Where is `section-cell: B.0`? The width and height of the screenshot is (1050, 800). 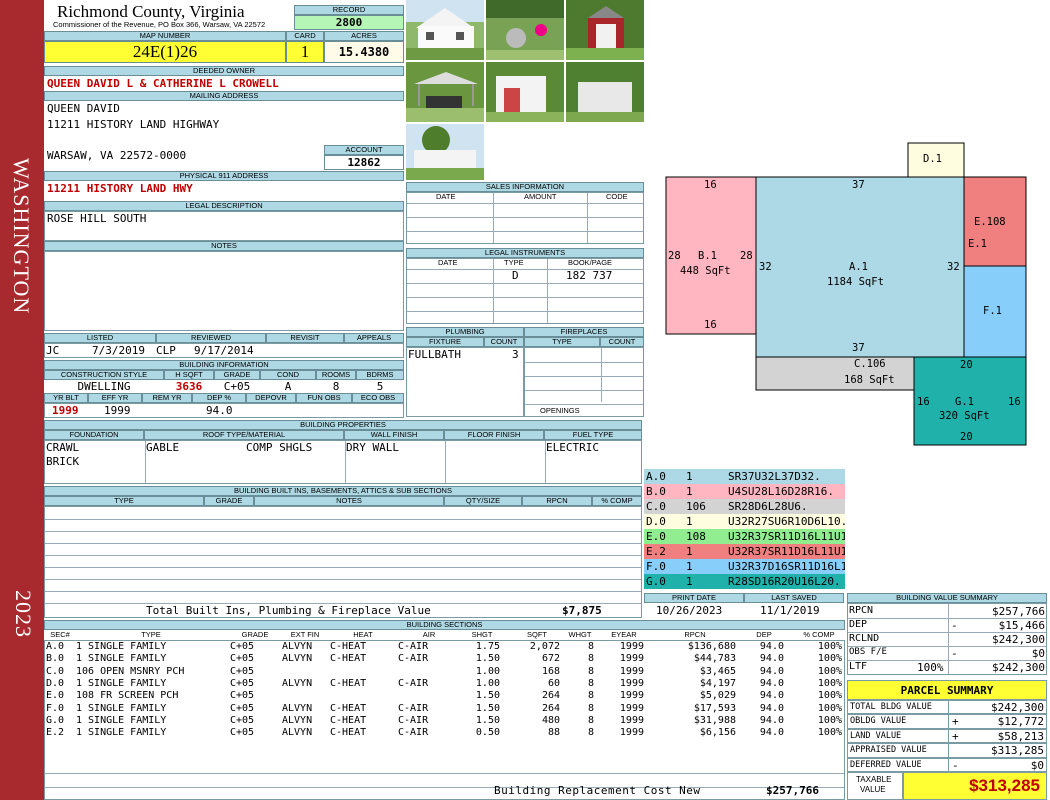
section-cell: B.0 is located at coordinates (55, 659).